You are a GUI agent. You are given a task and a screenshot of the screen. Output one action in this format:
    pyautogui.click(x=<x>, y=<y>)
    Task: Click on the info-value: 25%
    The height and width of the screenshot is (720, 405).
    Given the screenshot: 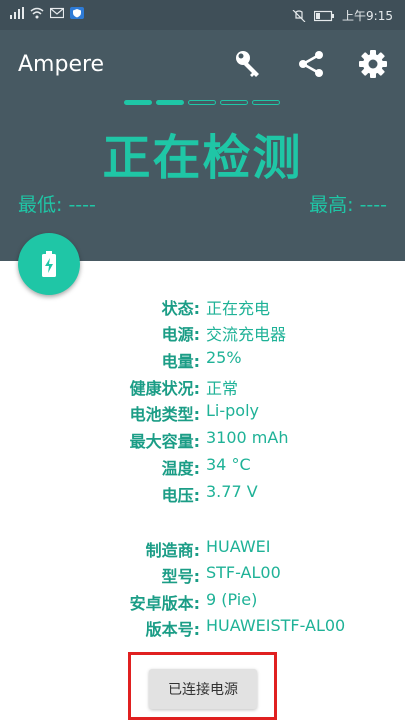 What is the action you would take?
    pyautogui.click(x=224, y=357)
    